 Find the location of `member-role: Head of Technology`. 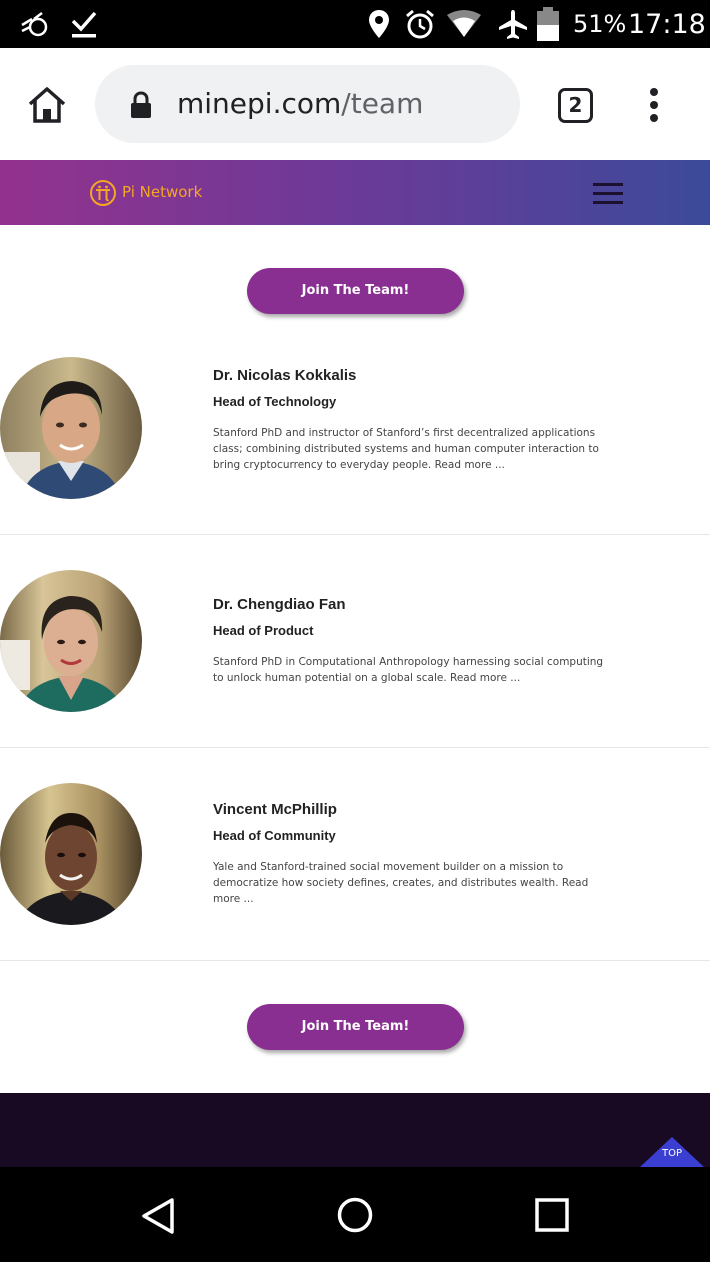

member-role: Head of Technology is located at coordinates (275, 401).